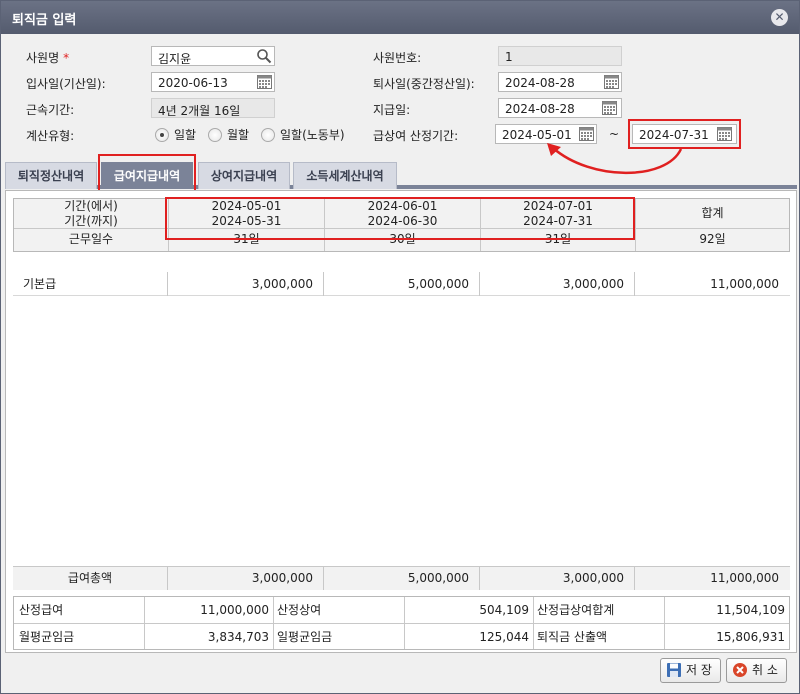 This screenshot has width=800, height=694. I want to click on radio-label: 일할(노동부), so click(312, 135).